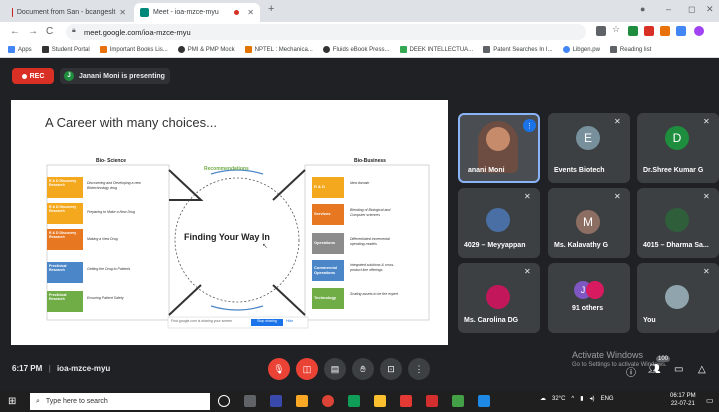 This screenshot has width=719, height=412. I want to click on participant-tile-others: J 91 others, so click(589, 298).